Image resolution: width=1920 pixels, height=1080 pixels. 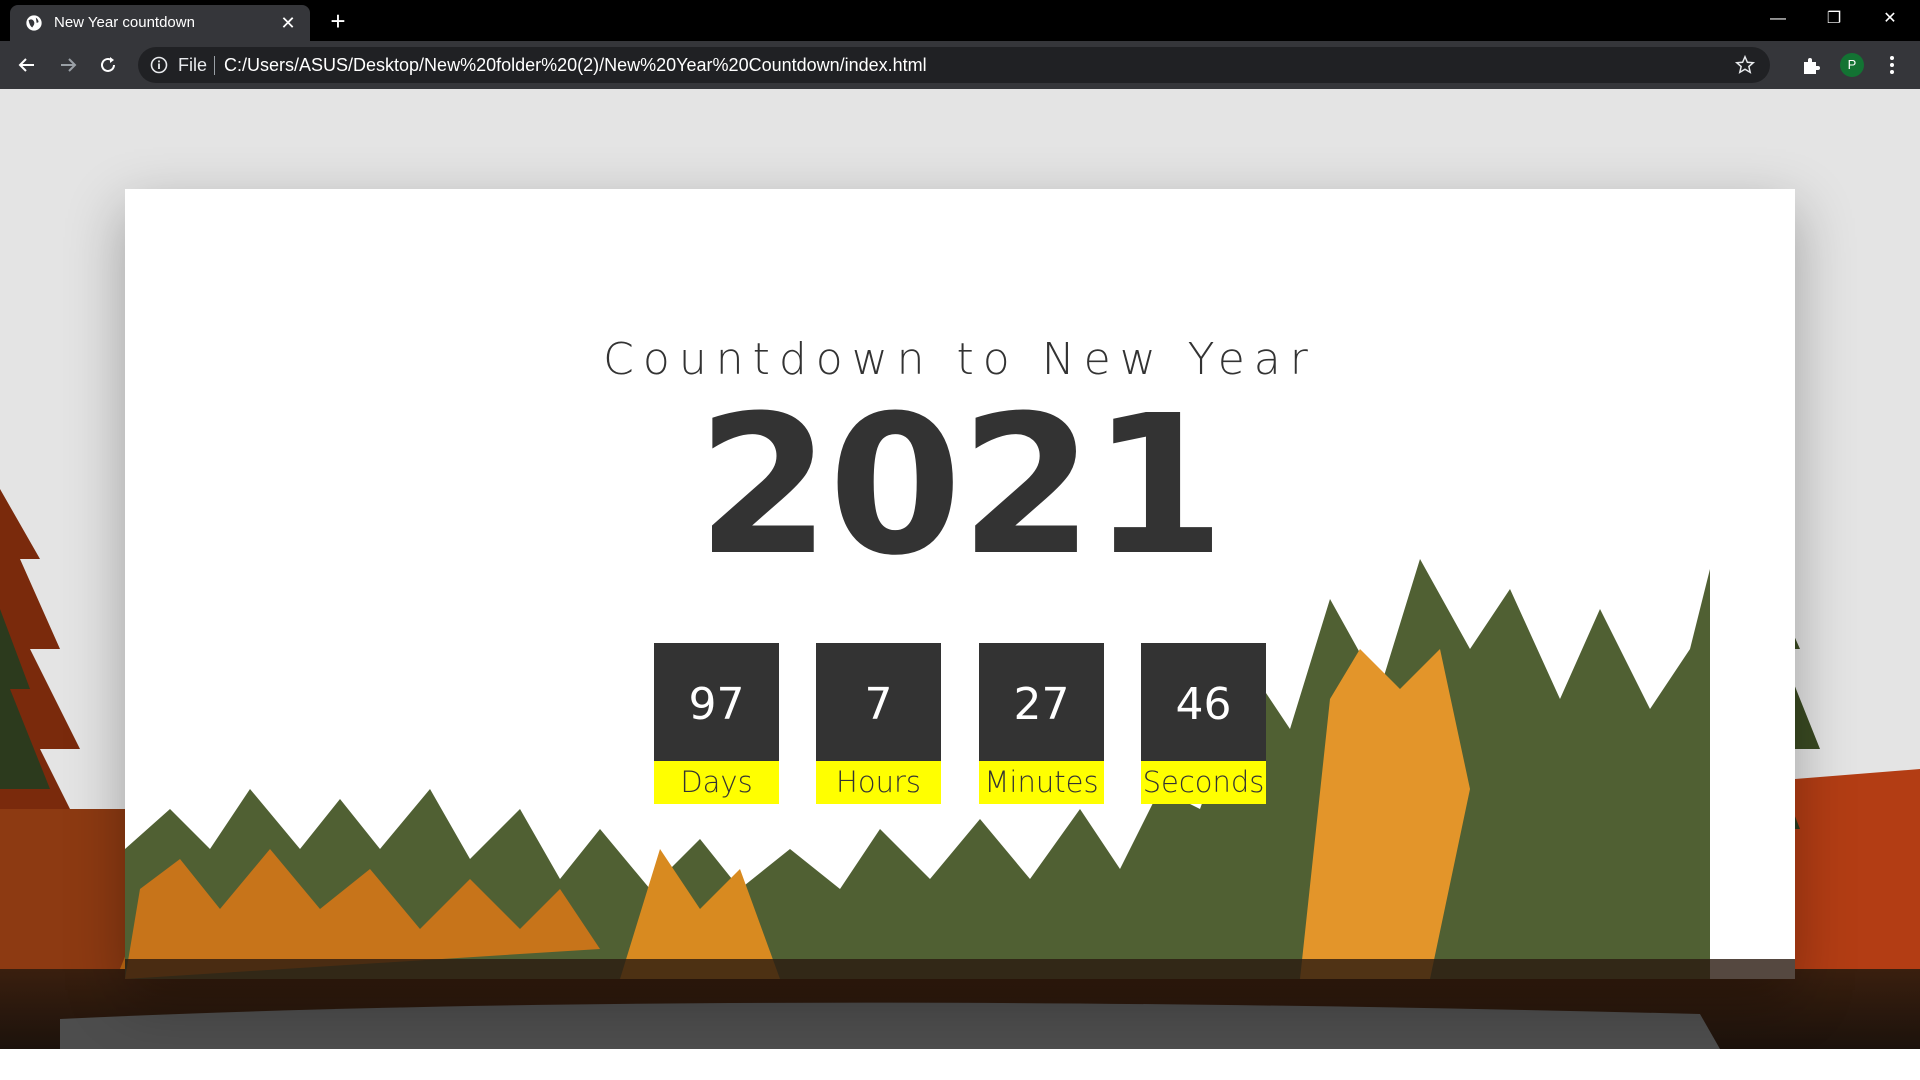 I want to click on scheme-label: File, so click(x=193, y=65).